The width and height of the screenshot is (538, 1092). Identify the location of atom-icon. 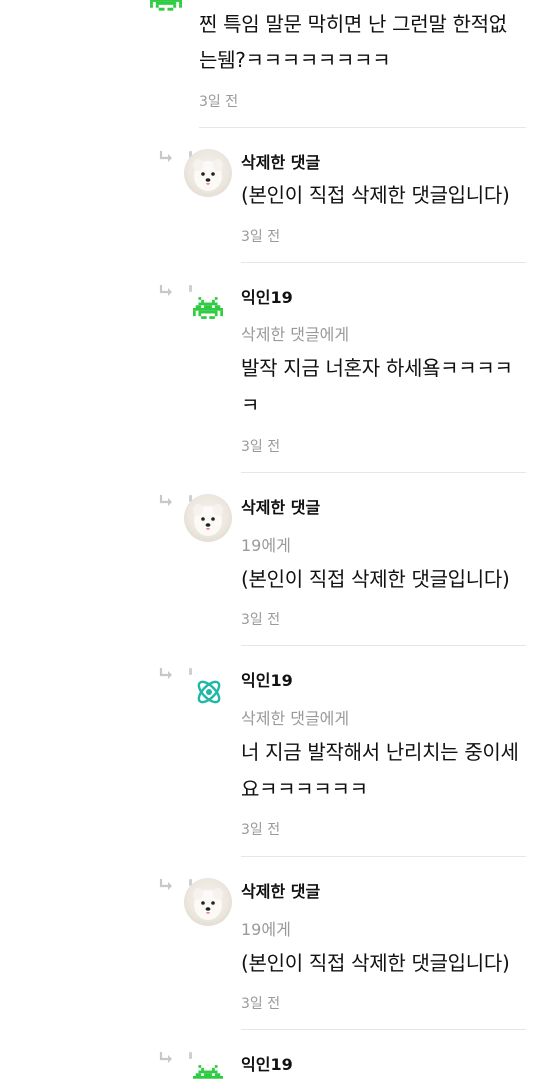
(209, 694).